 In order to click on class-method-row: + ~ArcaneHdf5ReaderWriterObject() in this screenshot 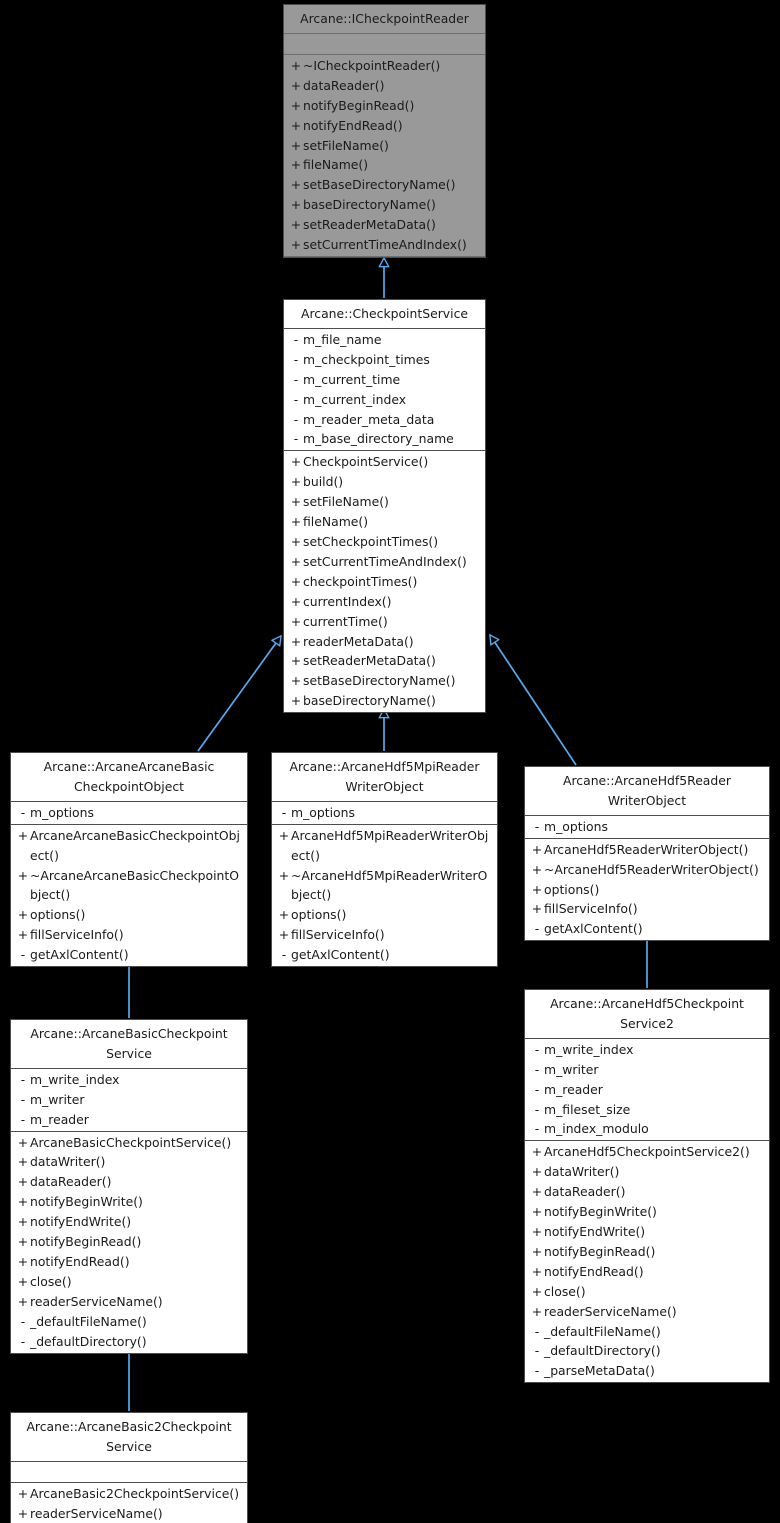, I will do `click(647, 870)`.